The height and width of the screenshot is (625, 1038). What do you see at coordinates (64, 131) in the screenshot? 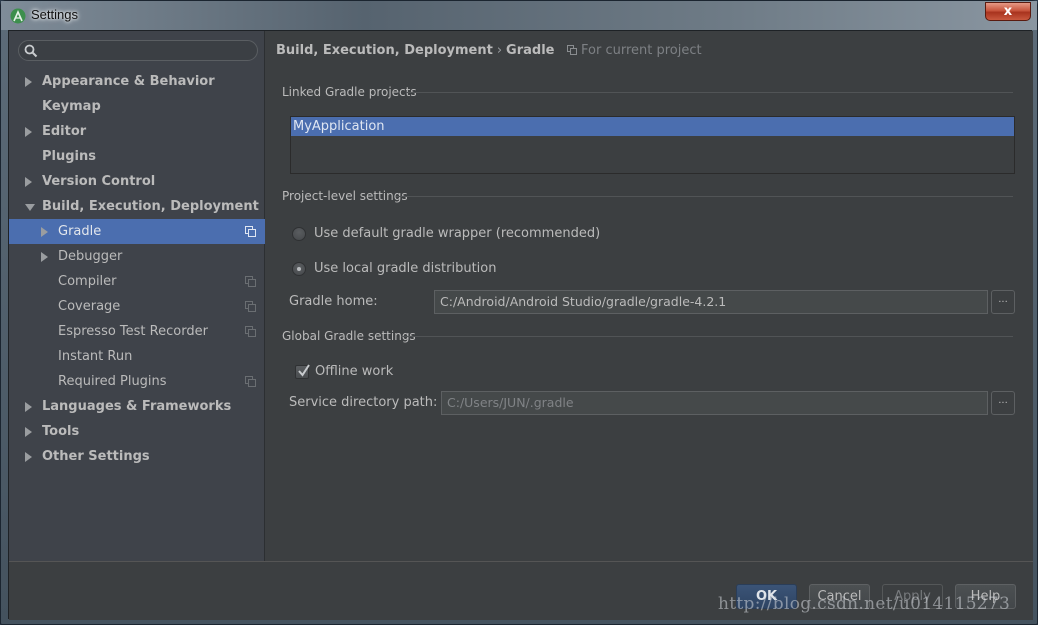
I see `sidebar-item-label: Editor` at bounding box center [64, 131].